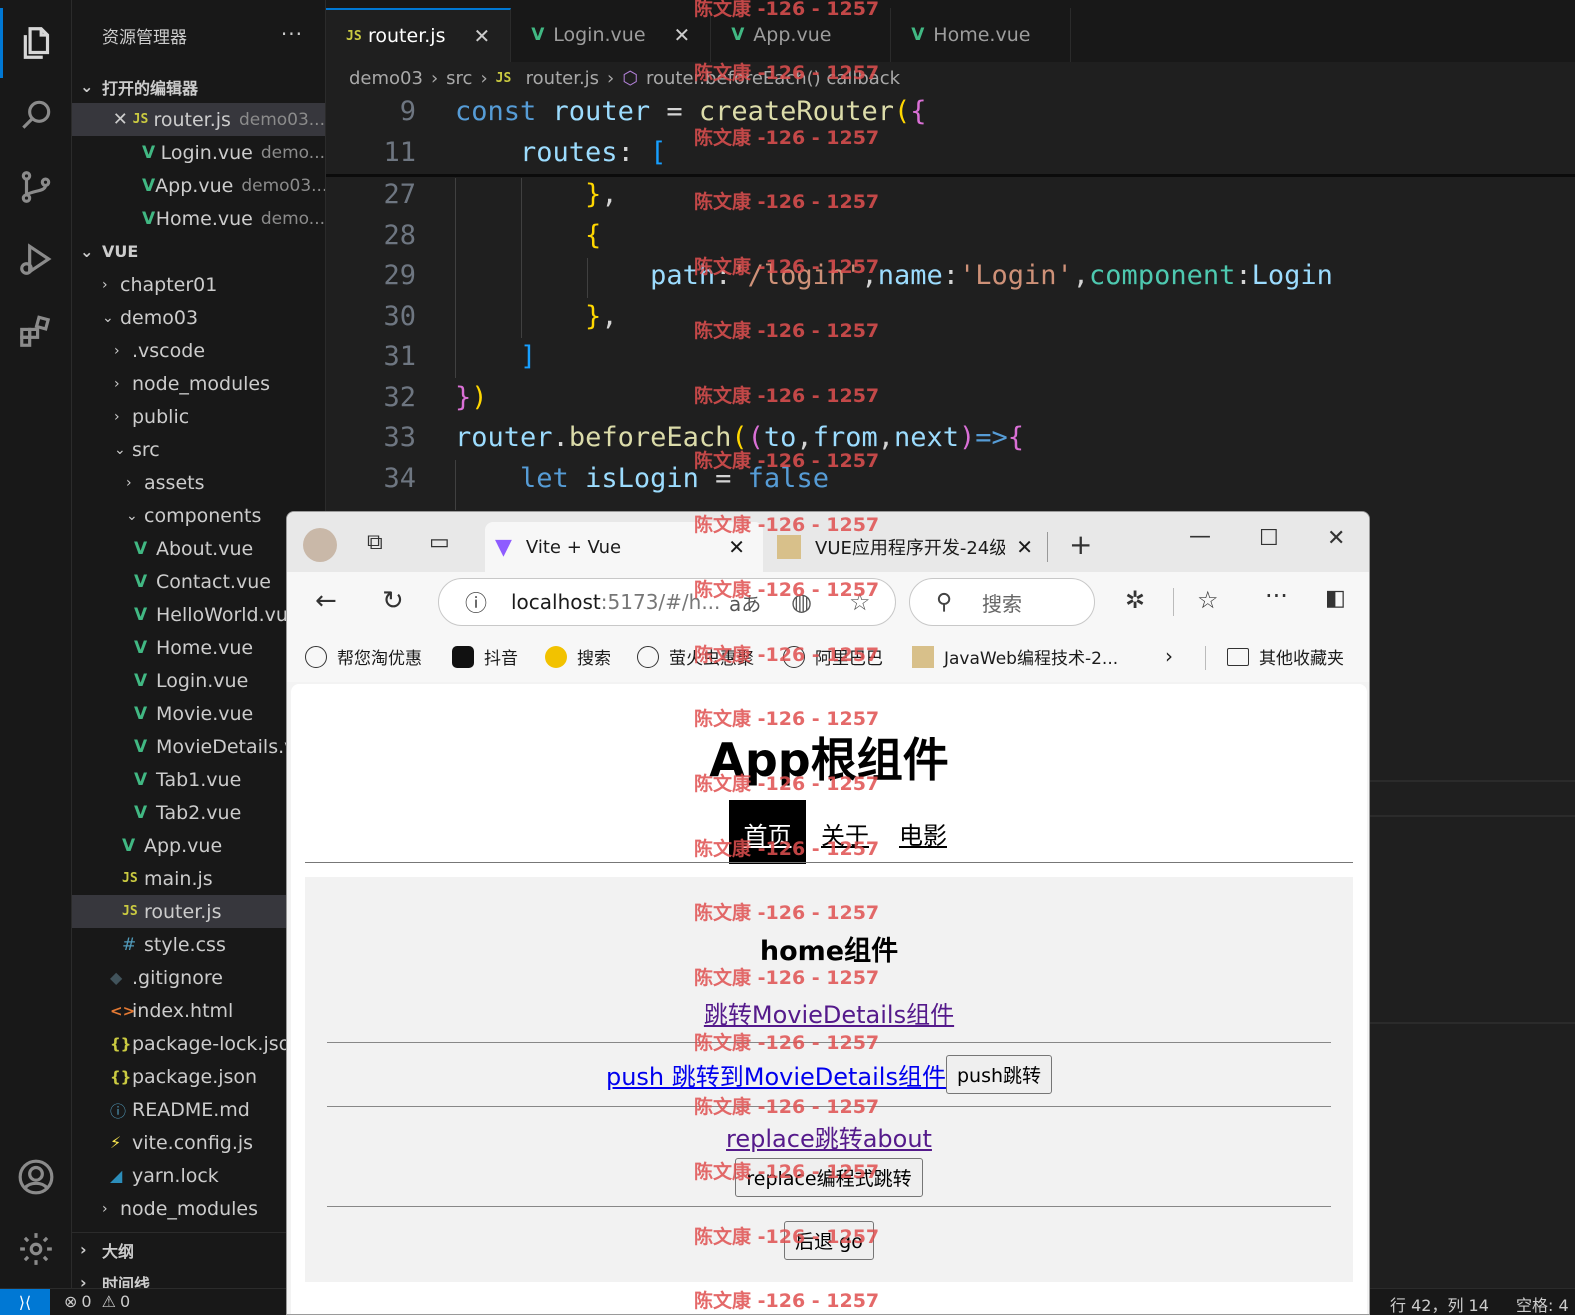  What do you see at coordinates (829, 1240) in the screenshot?
I see `back-go-button: 后退 go` at bounding box center [829, 1240].